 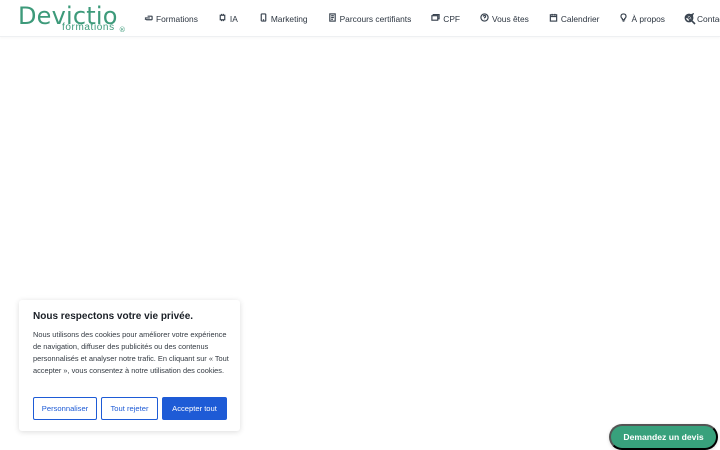 I want to click on nav-item-calendrier: Calendrier, so click(x=574, y=18).